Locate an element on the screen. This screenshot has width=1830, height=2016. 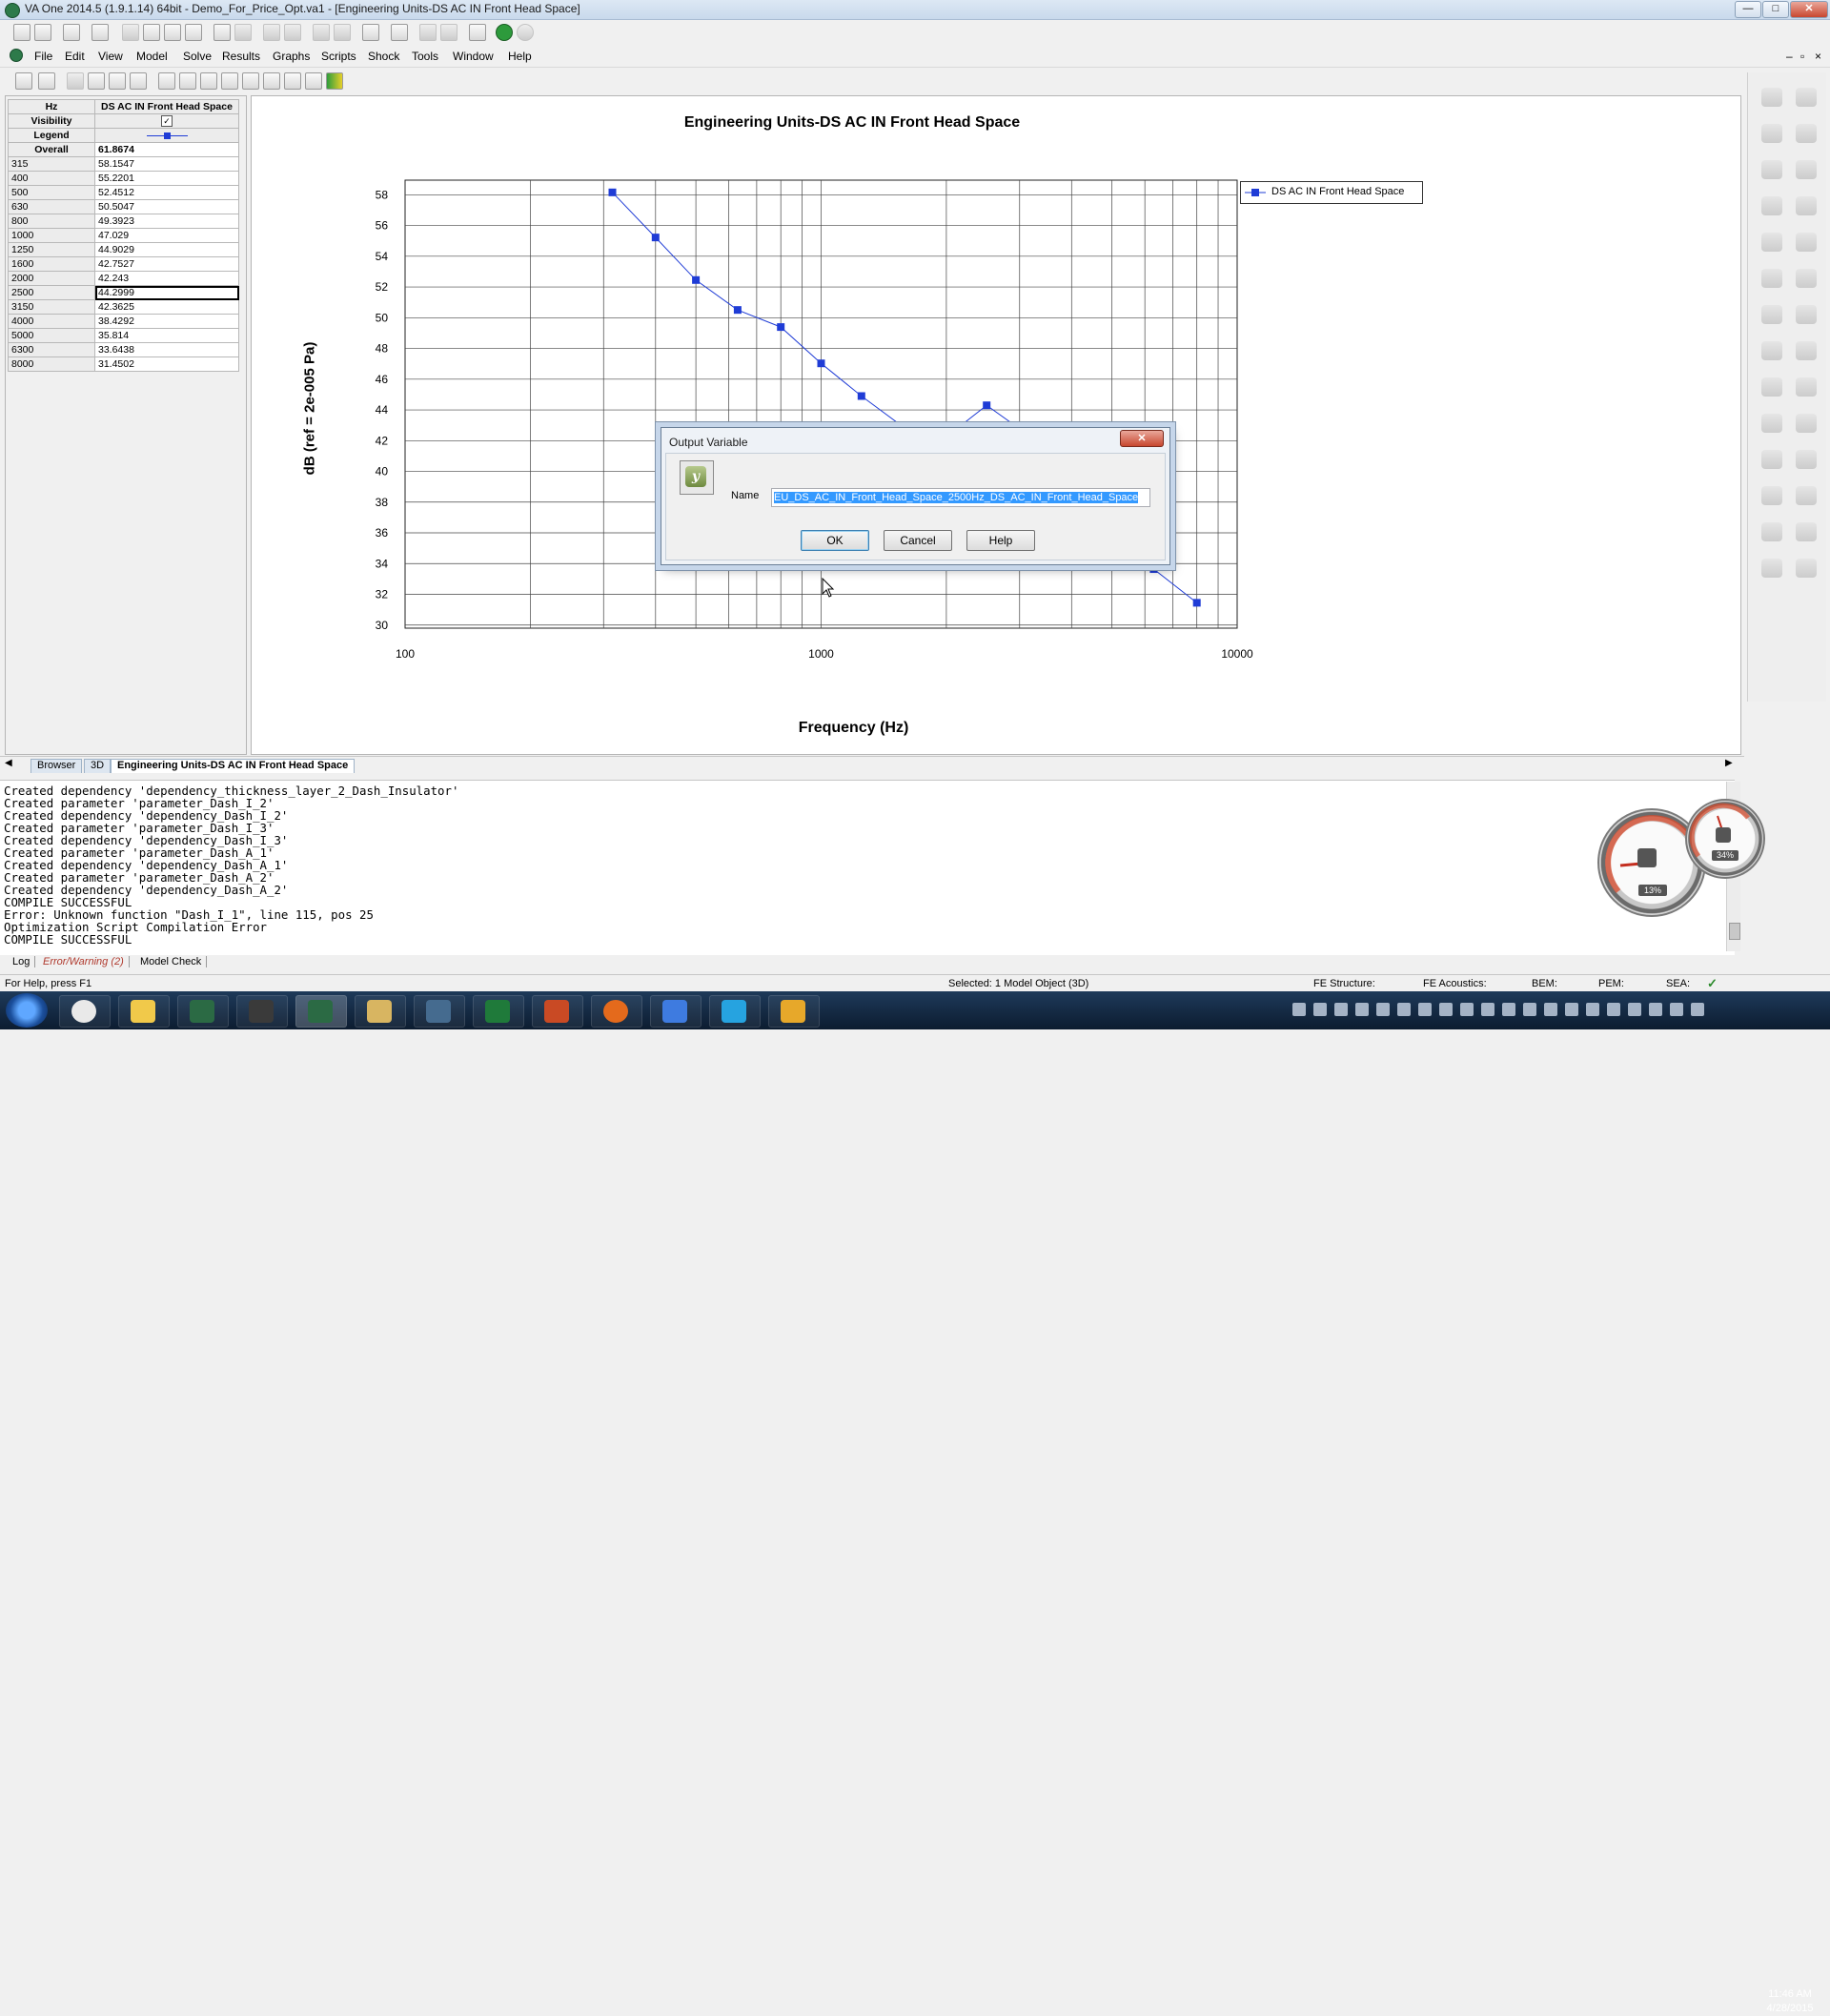
chart-legend: DS AC IN Front Head Space is located at coordinates (1331, 192).